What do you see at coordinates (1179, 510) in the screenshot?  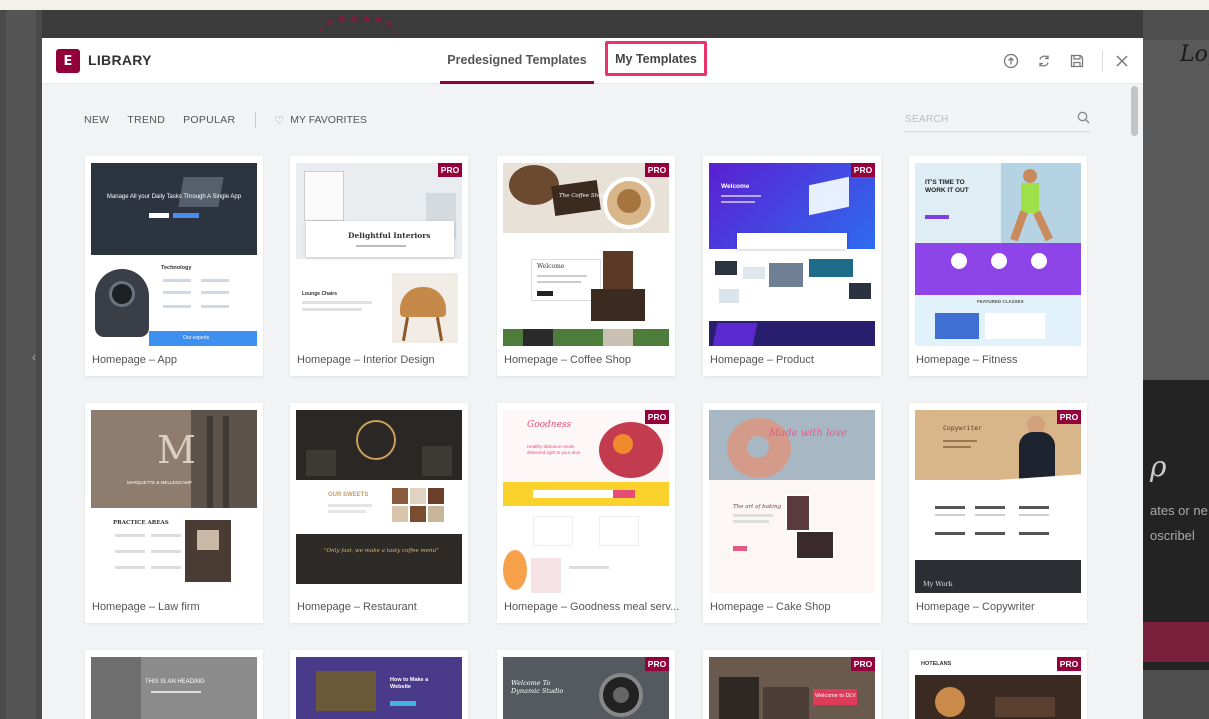 I see `background-text-1: ates or ne` at bounding box center [1179, 510].